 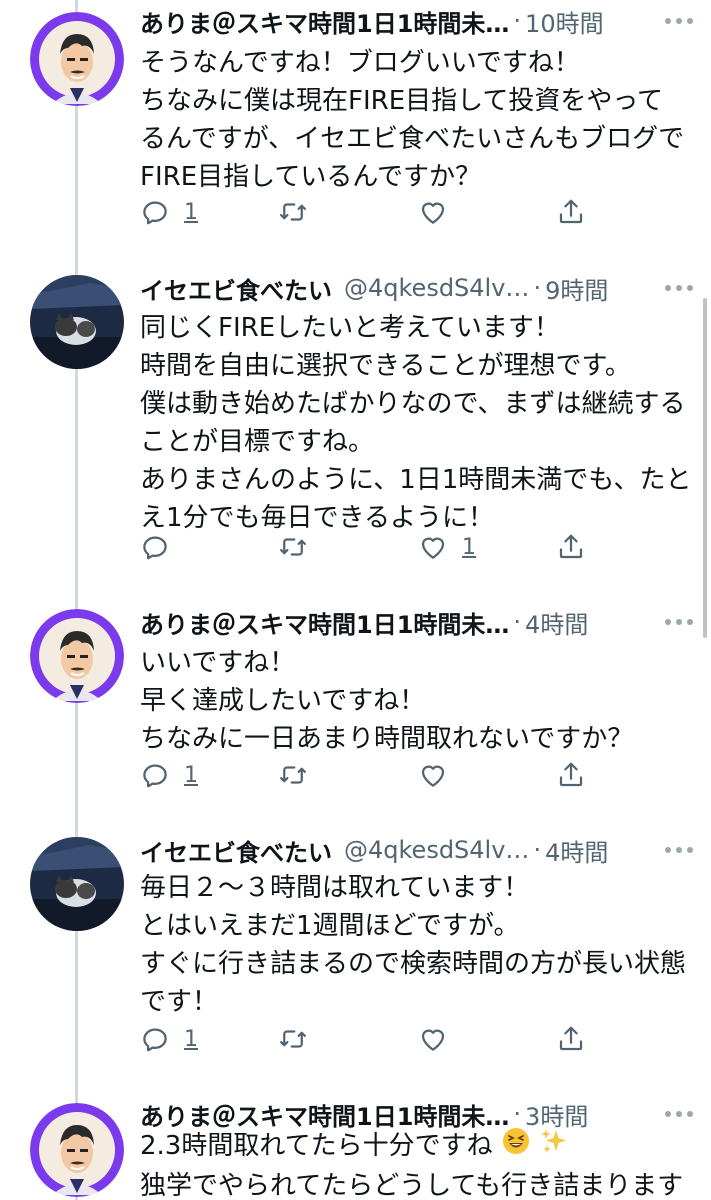 I want to click on tweet-text-line: すぐに行き詰まるので検索時間の方が長い状態, so click(x=413, y=964).